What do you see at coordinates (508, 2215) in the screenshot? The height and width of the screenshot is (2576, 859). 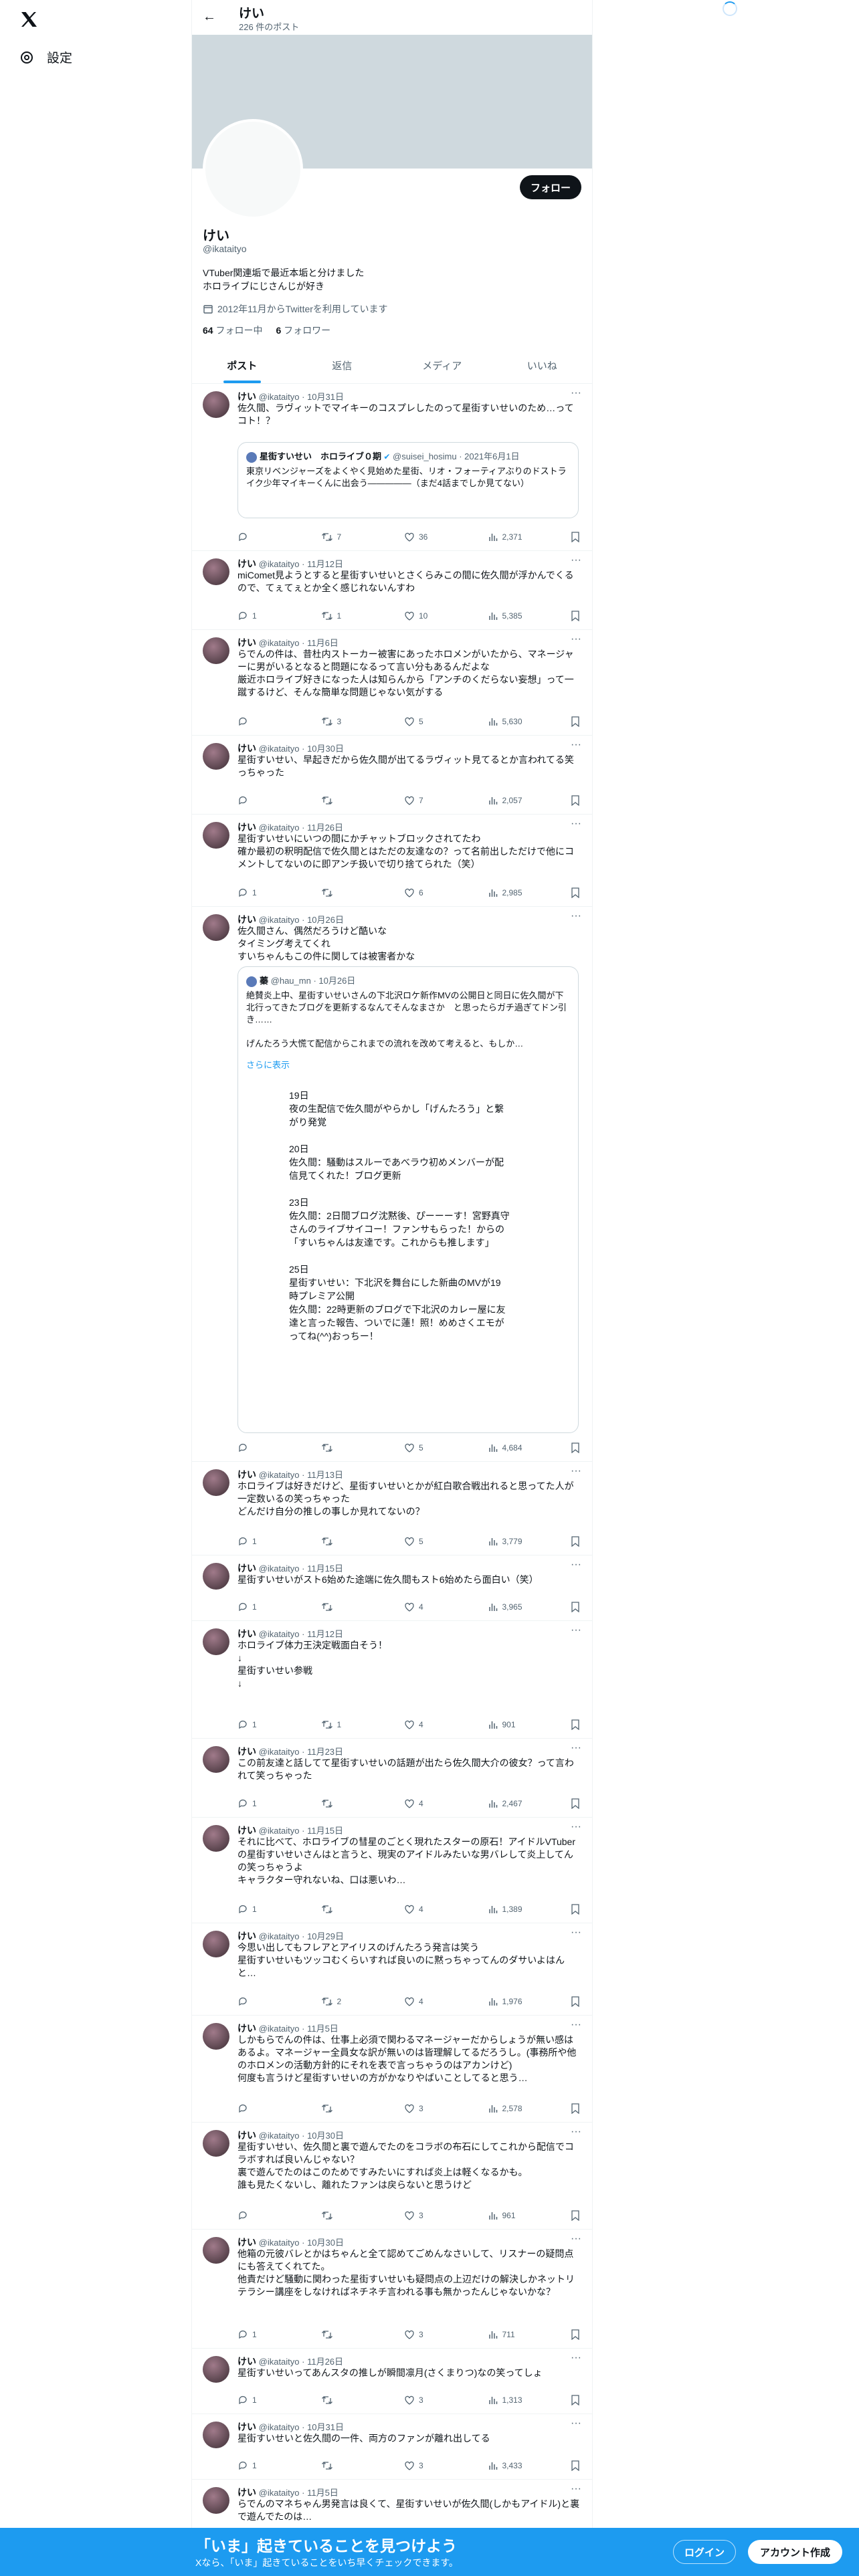 I see `views-button: 961` at bounding box center [508, 2215].